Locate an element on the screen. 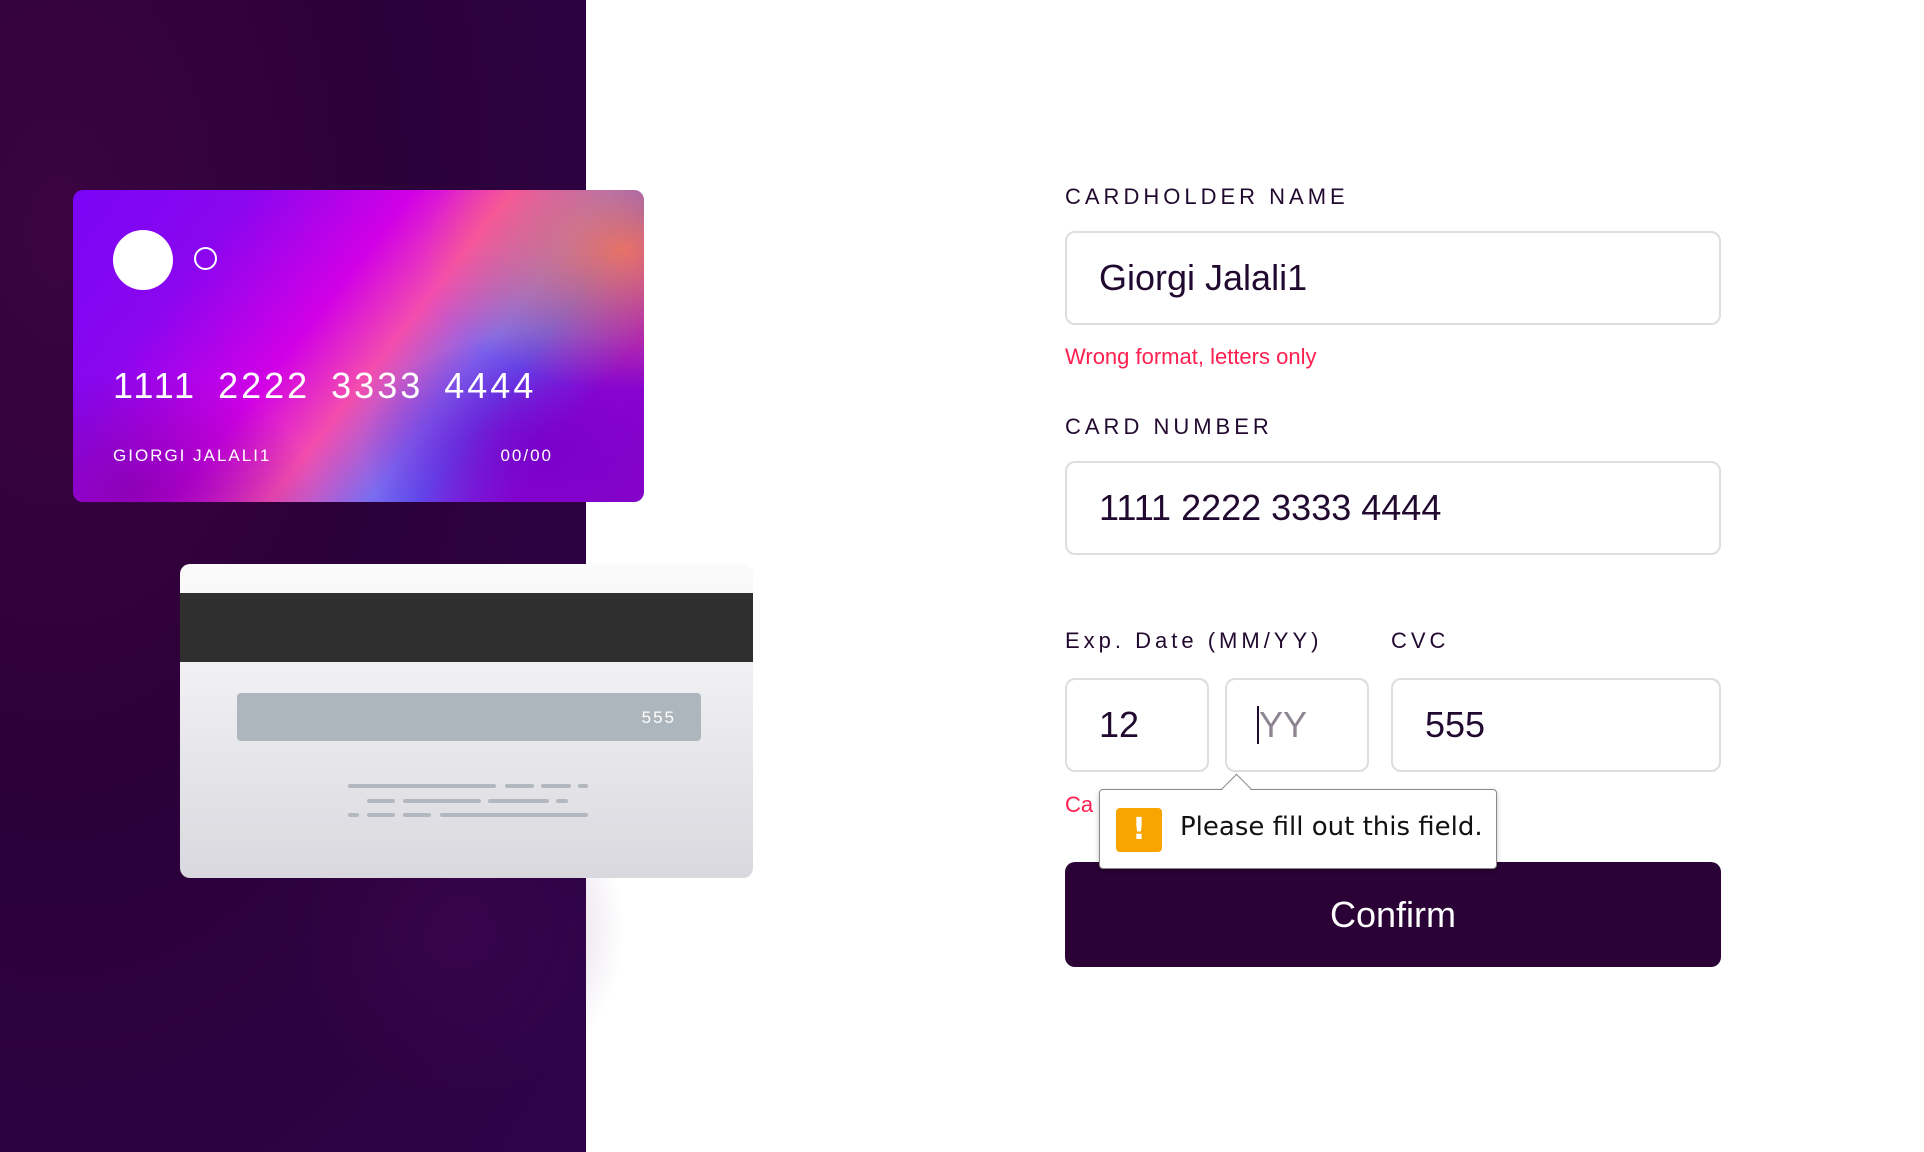 This screenshot has width=1924, height=1152. cardholder-name-error: Wrong format, letters only is located at coordinates (1191, 356).